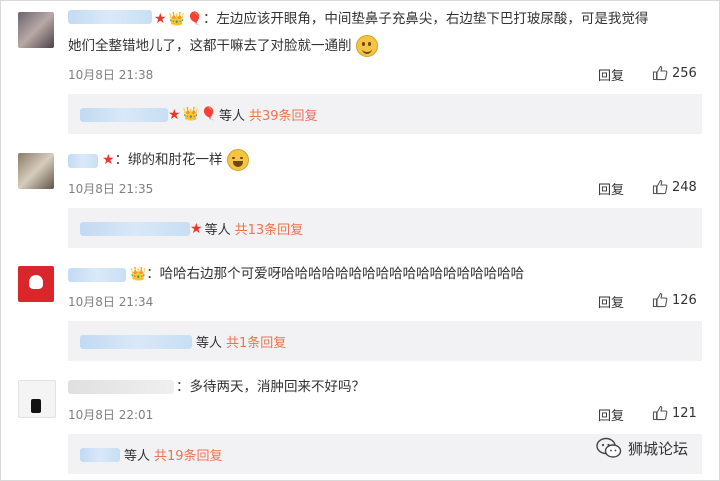 The height and width of the screenshot is (481, 720). Describe the element at coordinates (270, 387) in the screenshot. I see `comment-text-line: ：多待两天，消肿回来不好吗？` at that location.